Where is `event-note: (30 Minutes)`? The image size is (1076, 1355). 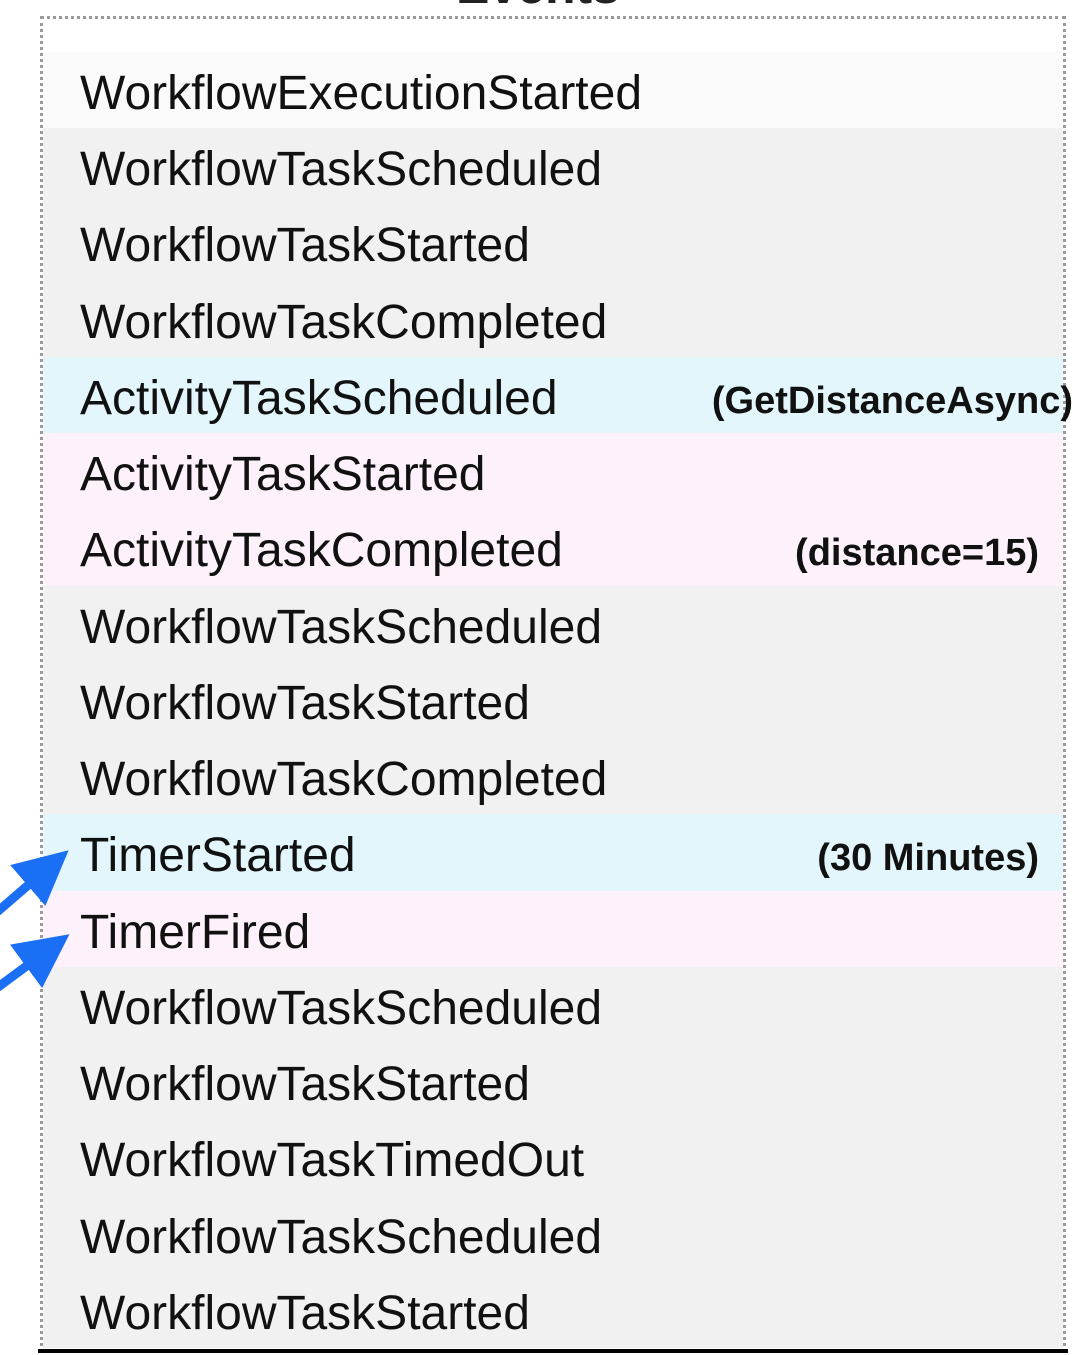 event-note: (30 Minutes) is located at coordinates (928, 858).